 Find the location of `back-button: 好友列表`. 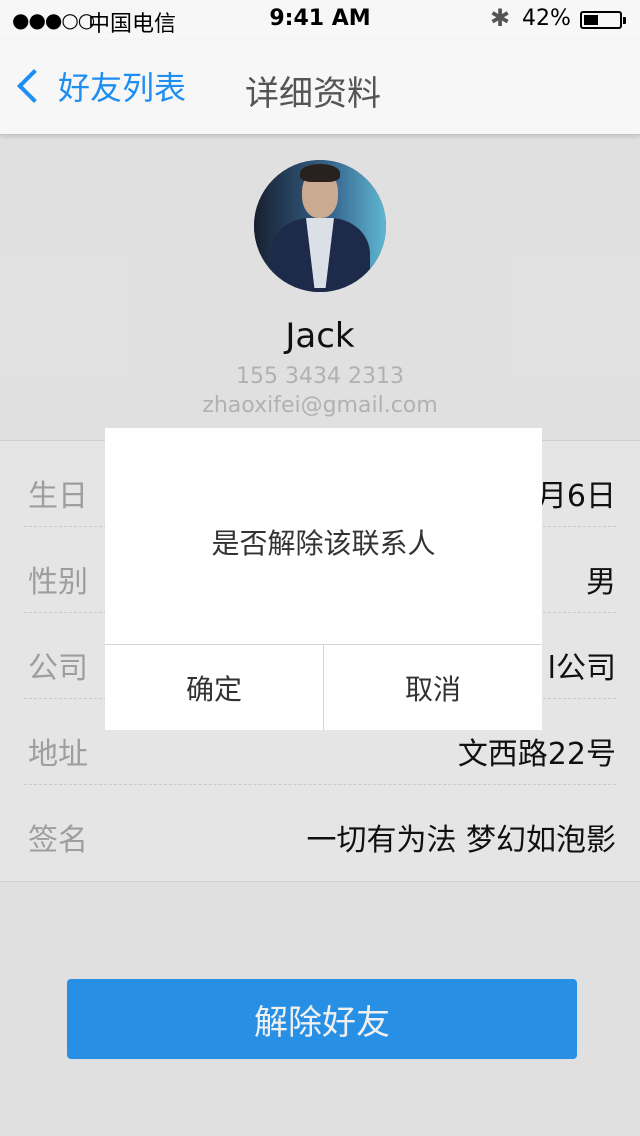

back-button: 好友列表 is located at coordinates (99, 86).